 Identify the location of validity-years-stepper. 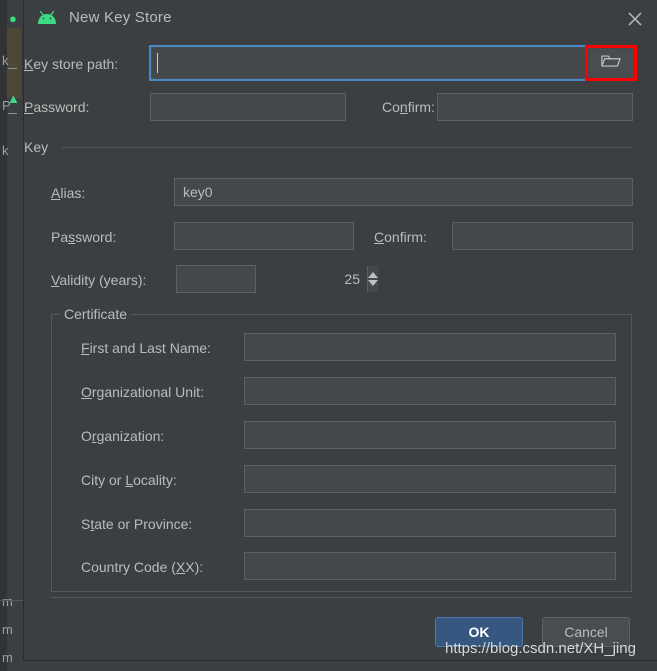
(277, 279).